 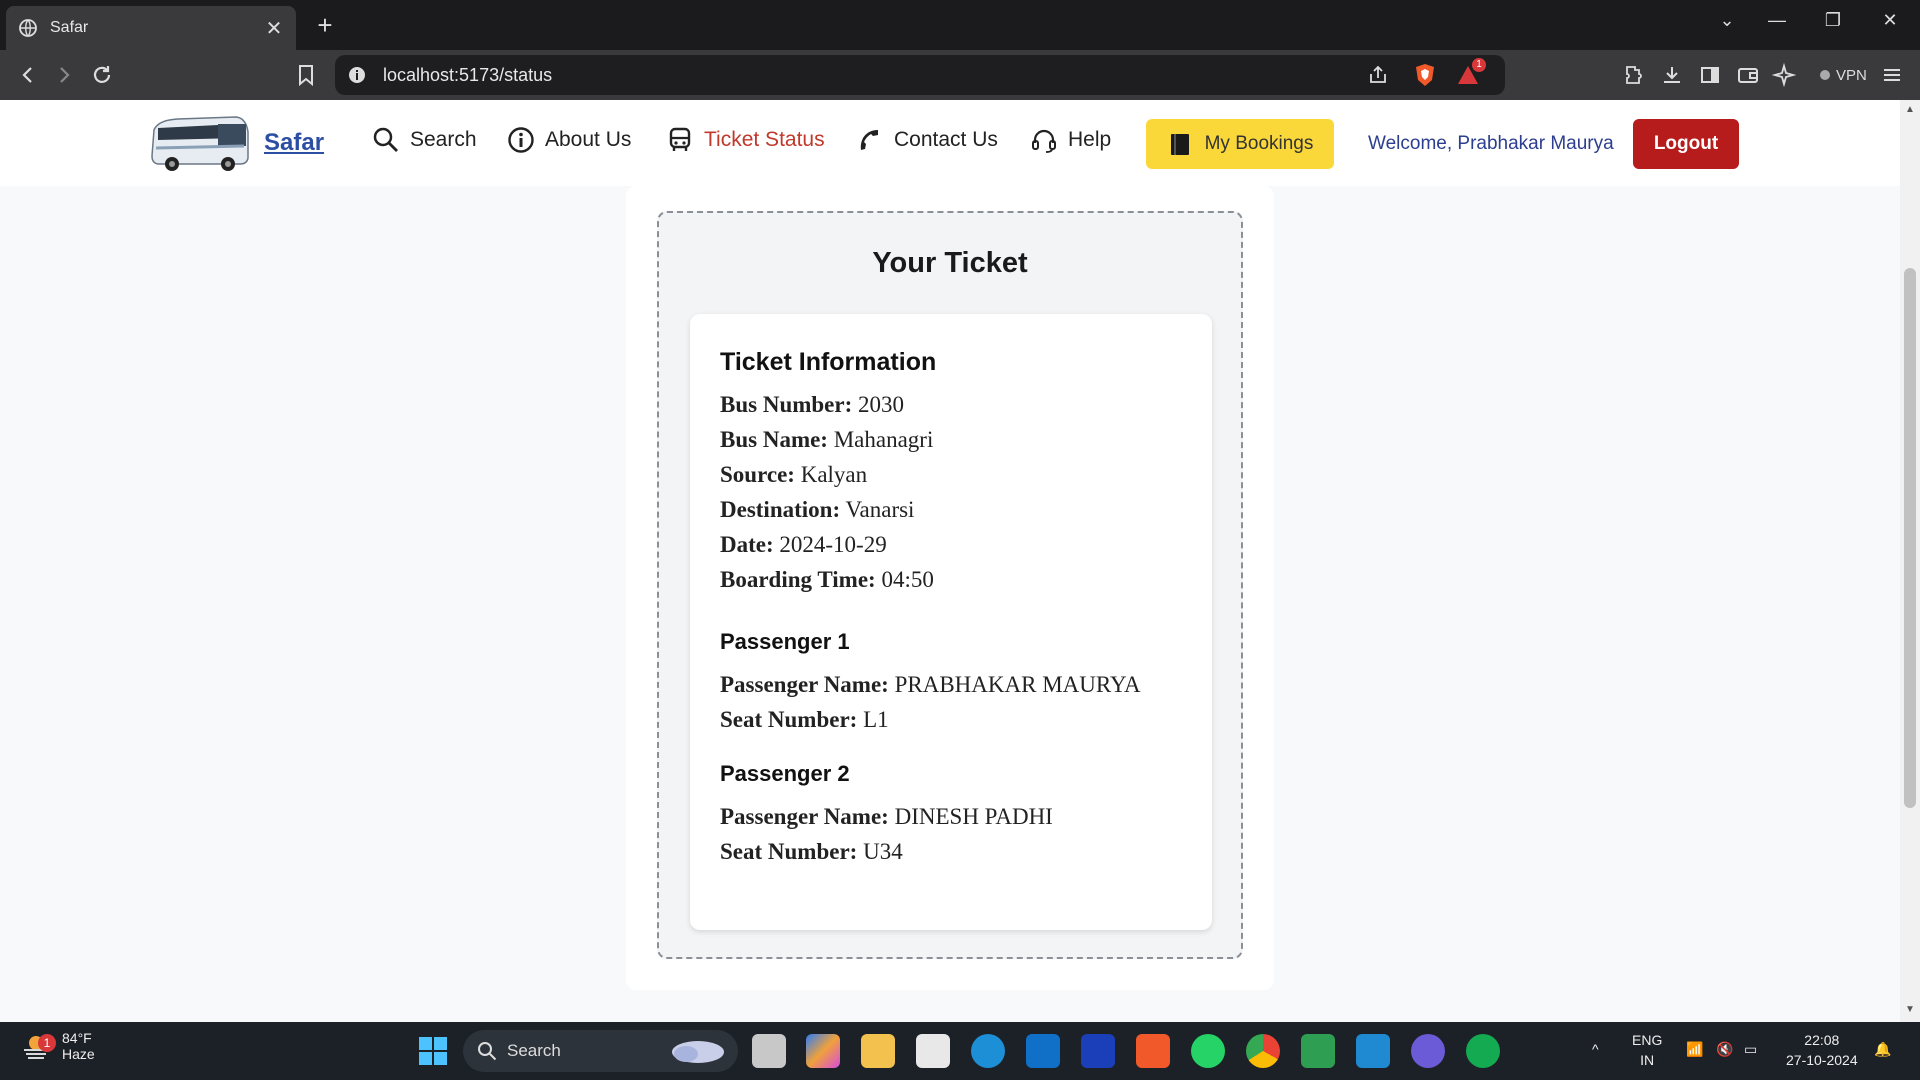 What do you see at coordinates (1910, 538) in the screenshot?
I see `scroll-thumb` at bounding box center [1910, 538].